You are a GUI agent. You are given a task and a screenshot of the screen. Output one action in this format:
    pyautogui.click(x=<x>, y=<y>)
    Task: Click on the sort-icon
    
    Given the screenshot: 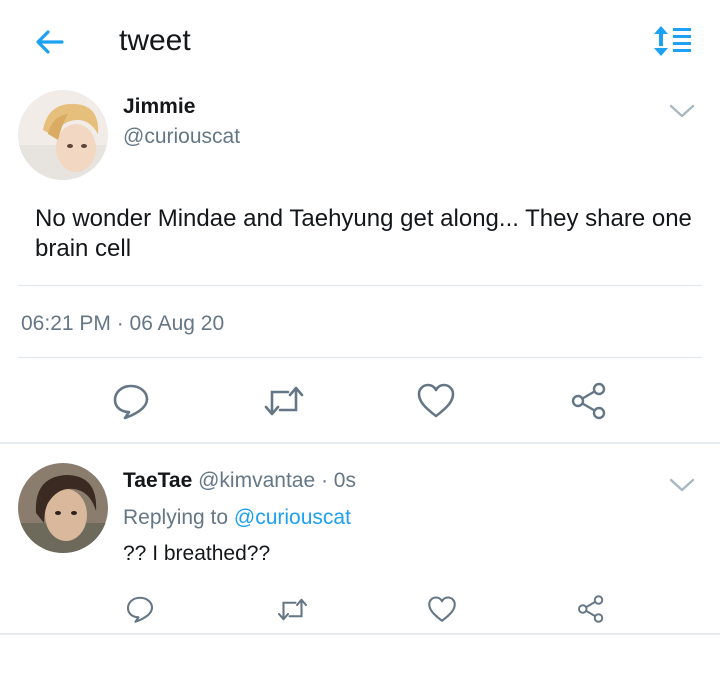 What is the action you would take?
    pyautogui.click(x=673, y=41)
    